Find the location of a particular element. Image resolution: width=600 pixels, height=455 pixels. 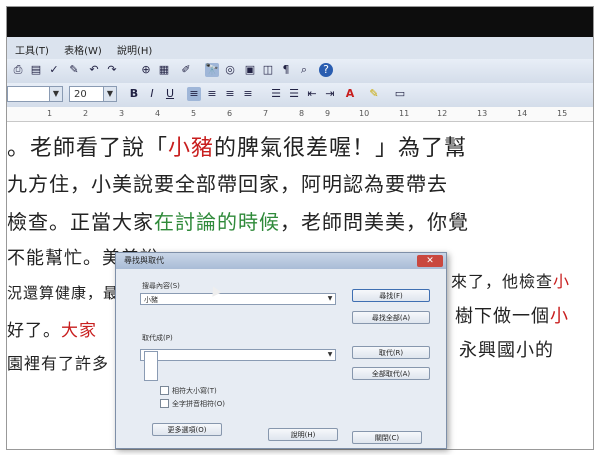

doc-line-1: 。老師看了說「小豬的脾氣很差喔！」為了幫 is located at coordinates (237, 146).